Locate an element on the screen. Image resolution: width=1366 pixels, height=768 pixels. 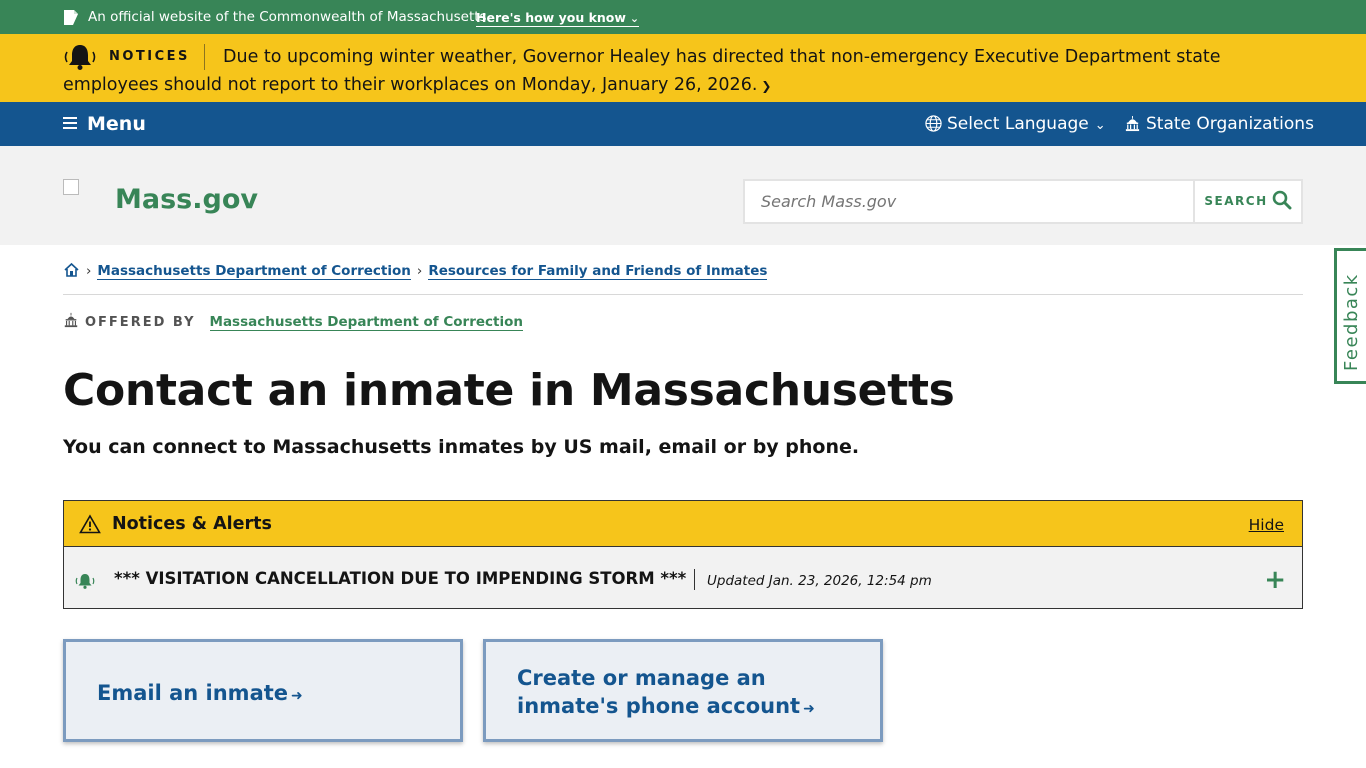
search-button: SEARCH is located at coordinates (1247, 201).